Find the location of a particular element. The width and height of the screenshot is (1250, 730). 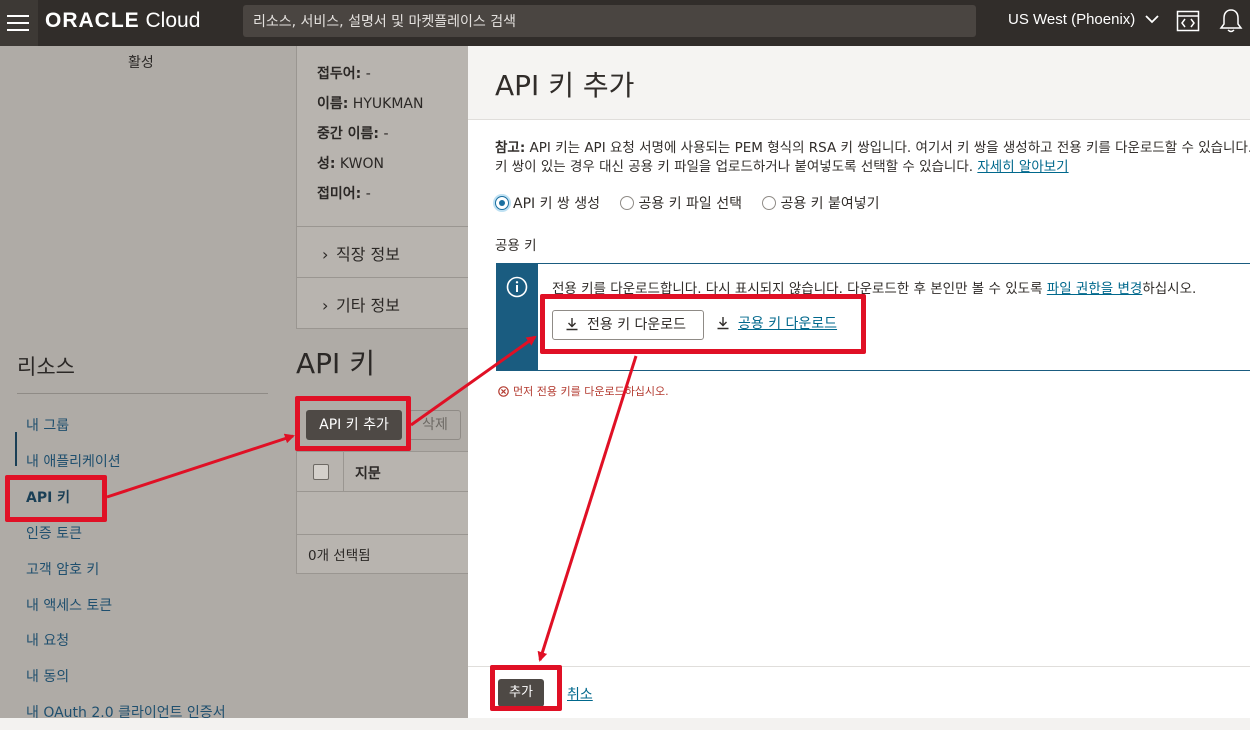

delete-button: 삭제 is located at coordinates (435, 425).